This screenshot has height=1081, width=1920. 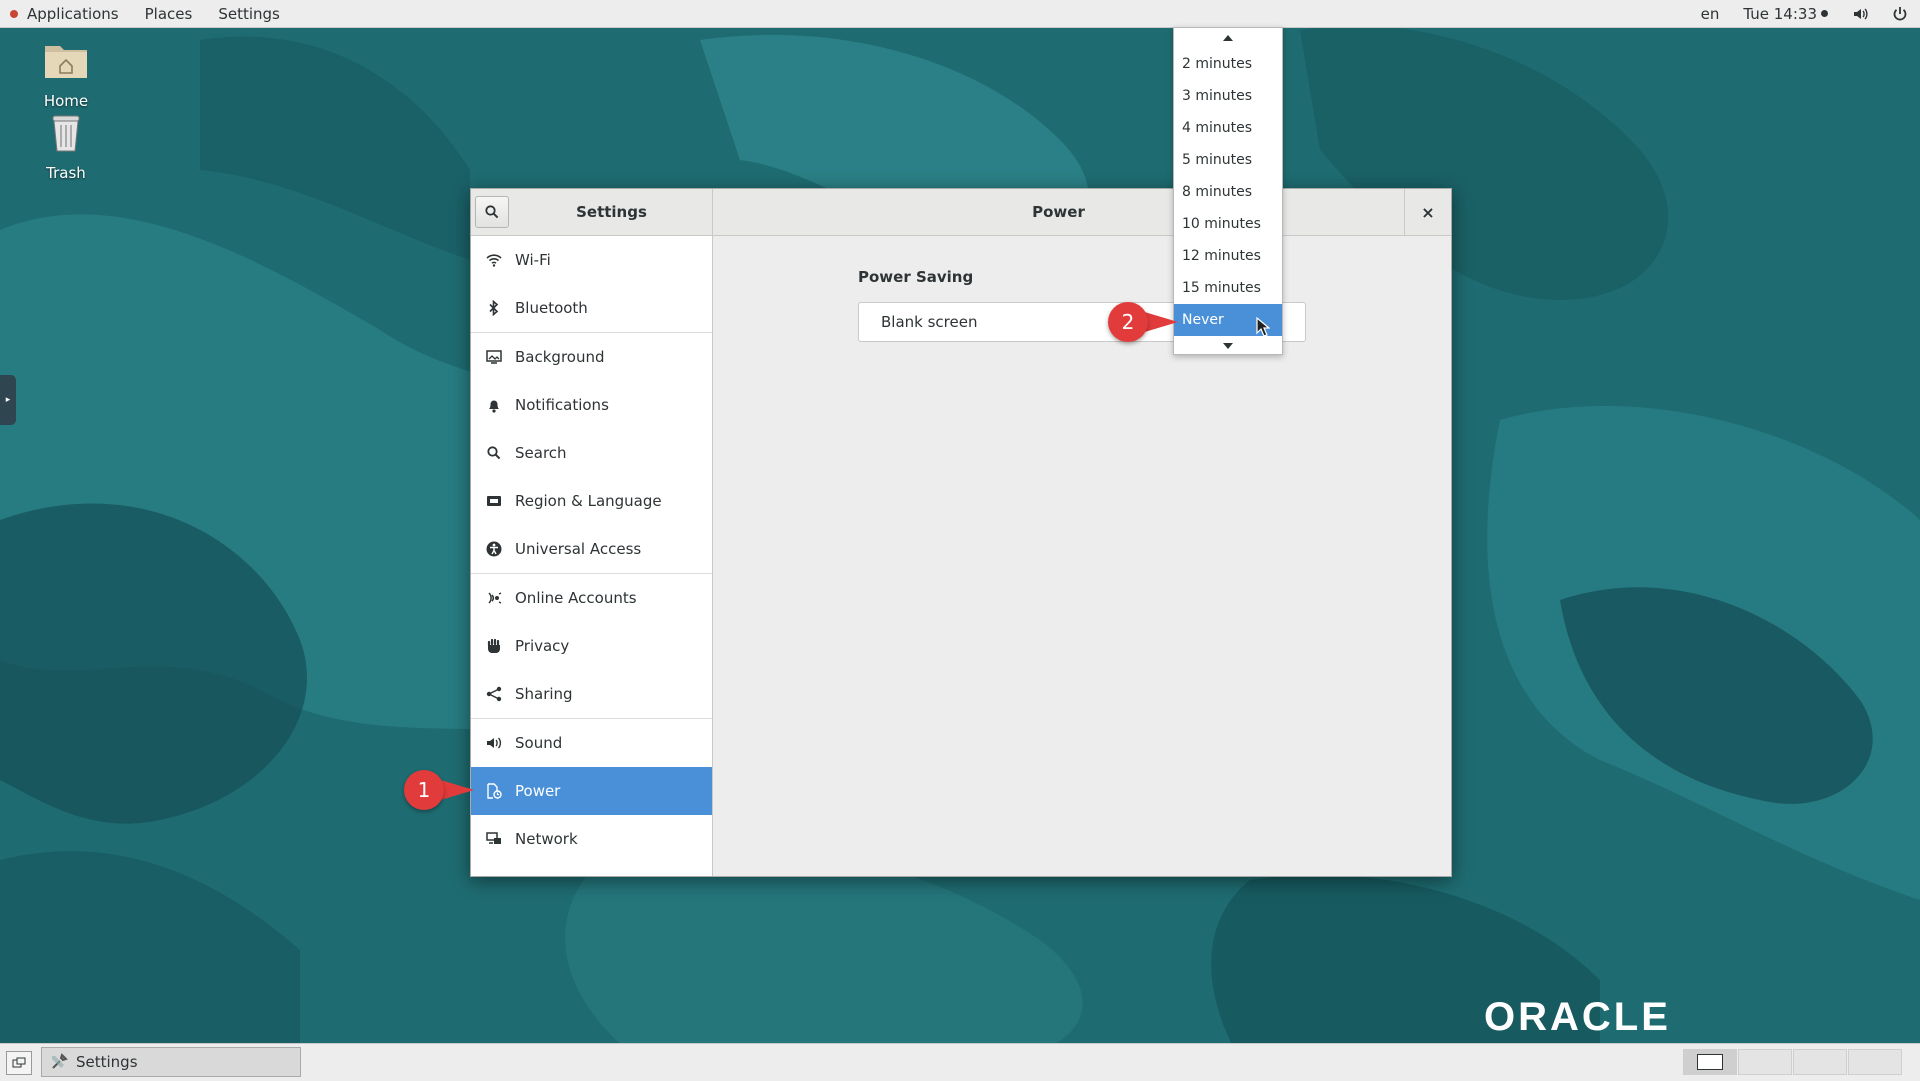 I want to click on search-button, so click(x=492, y=212).